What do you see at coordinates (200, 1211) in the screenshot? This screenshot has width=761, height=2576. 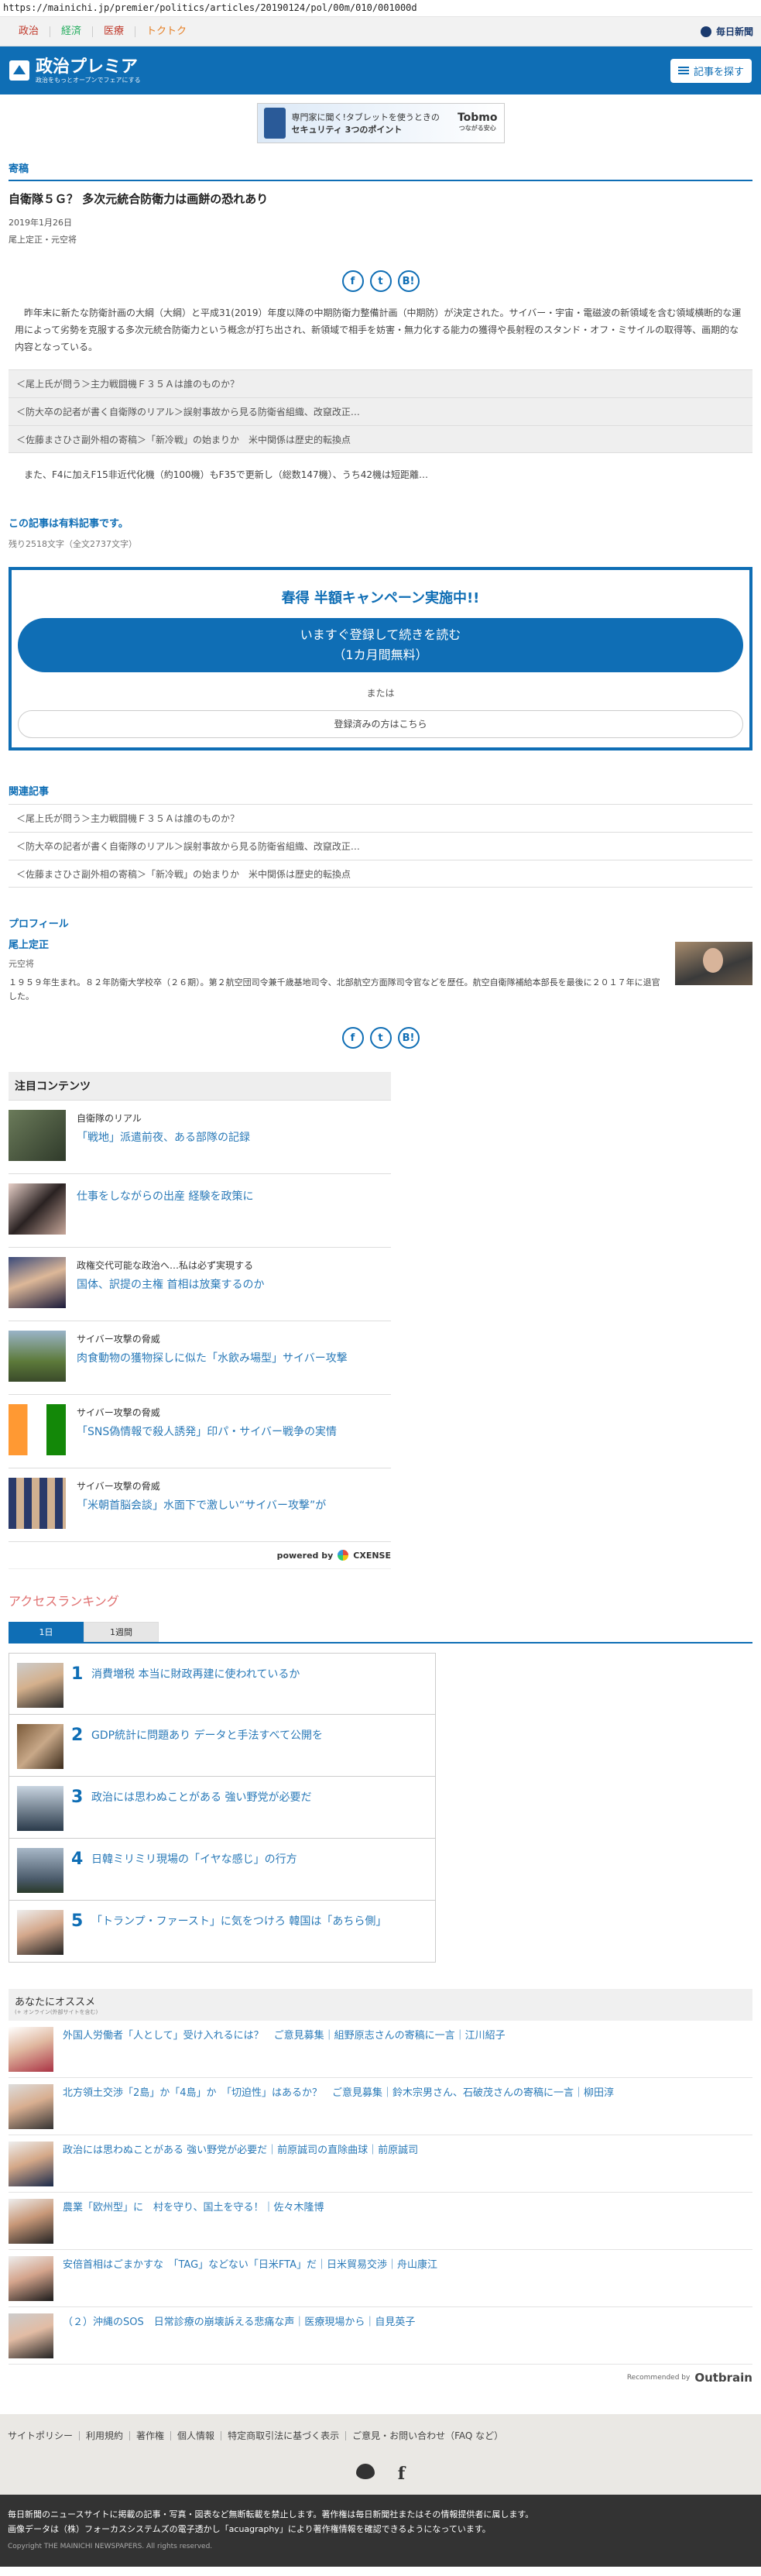 I see `attention-item: 仕事をしながらの出産 経験を政策に` at bounding box center [200, 1211].